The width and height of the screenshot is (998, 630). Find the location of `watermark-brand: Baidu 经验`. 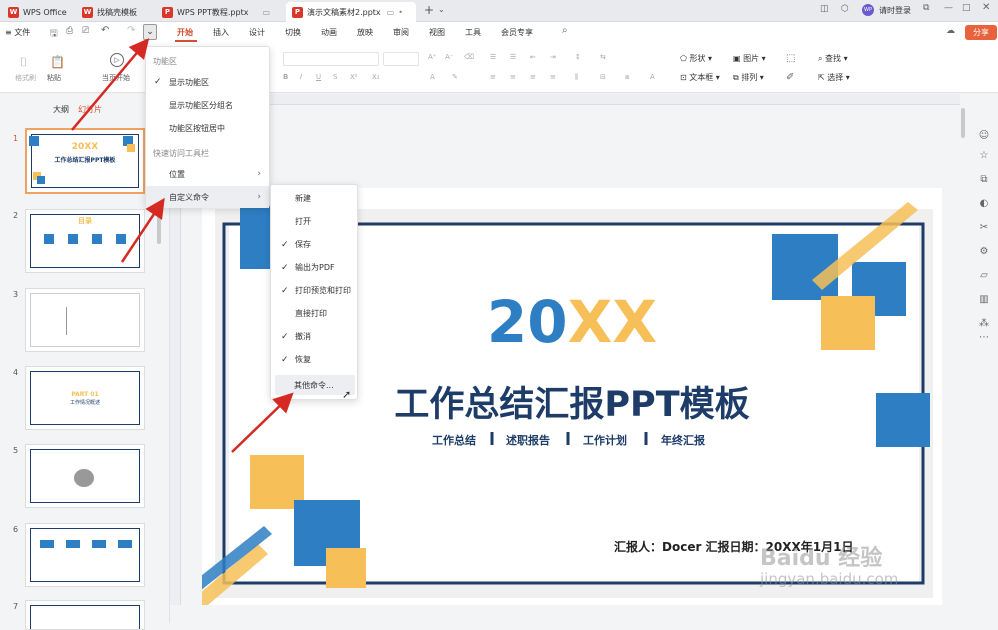

watermark-brand: Baidu 经验 is located at coordinates (821, 558).